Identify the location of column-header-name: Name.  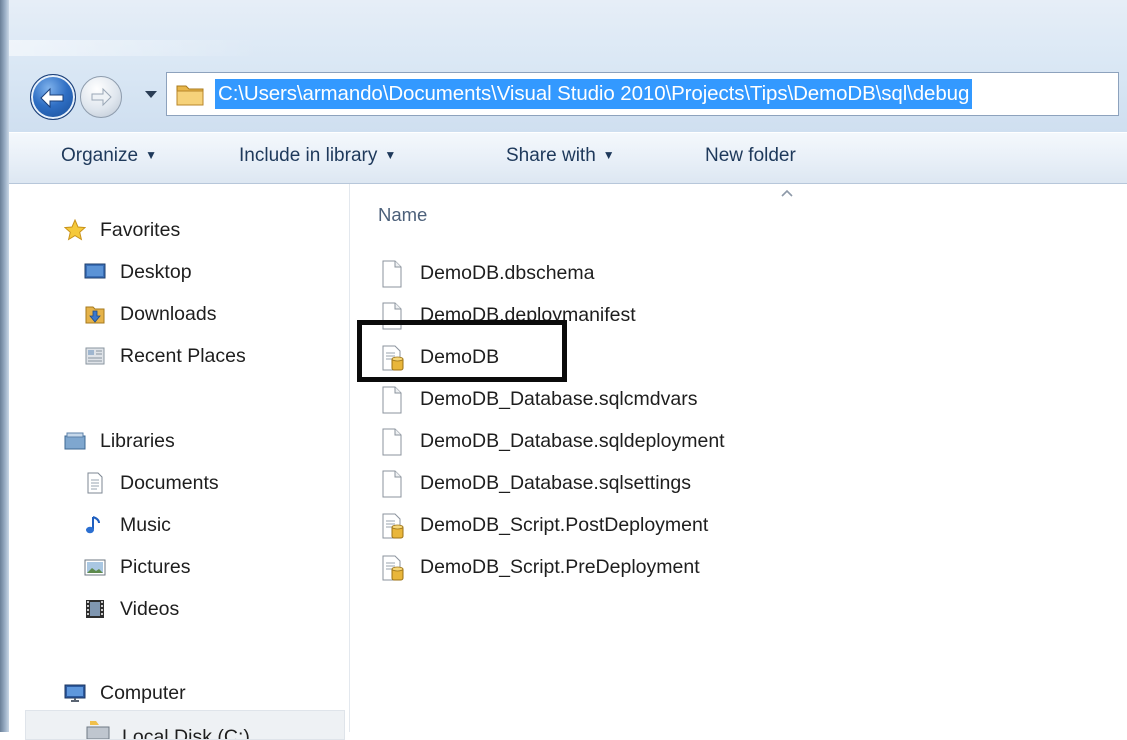
(402, 215).